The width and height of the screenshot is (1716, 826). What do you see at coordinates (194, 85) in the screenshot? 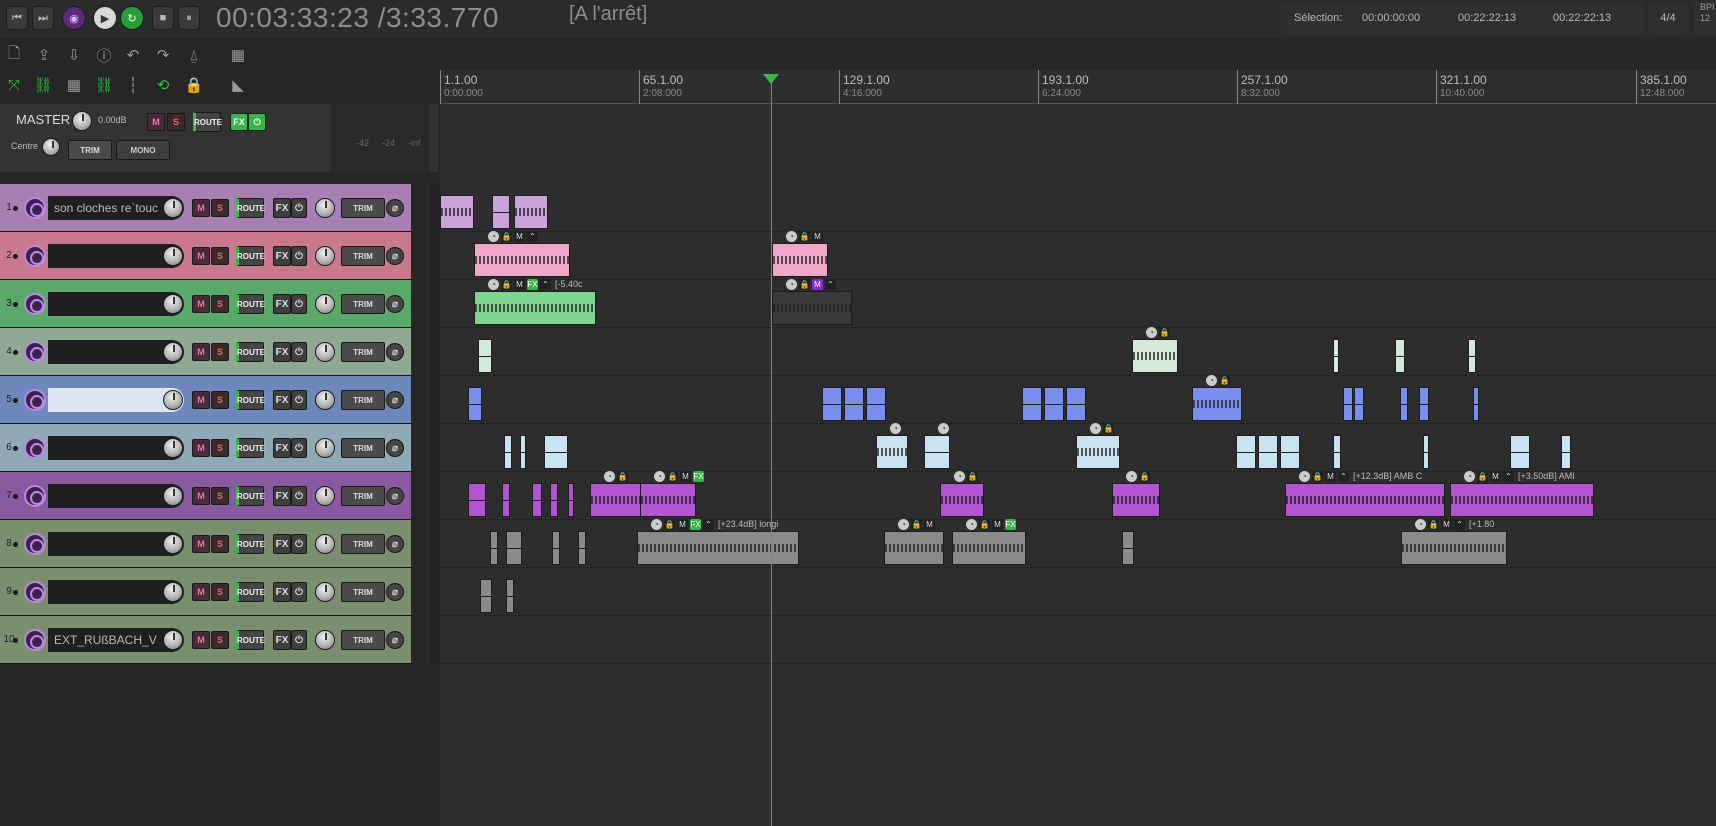
I see `lock-icon: 🔒` at bounding box center [194, 85].